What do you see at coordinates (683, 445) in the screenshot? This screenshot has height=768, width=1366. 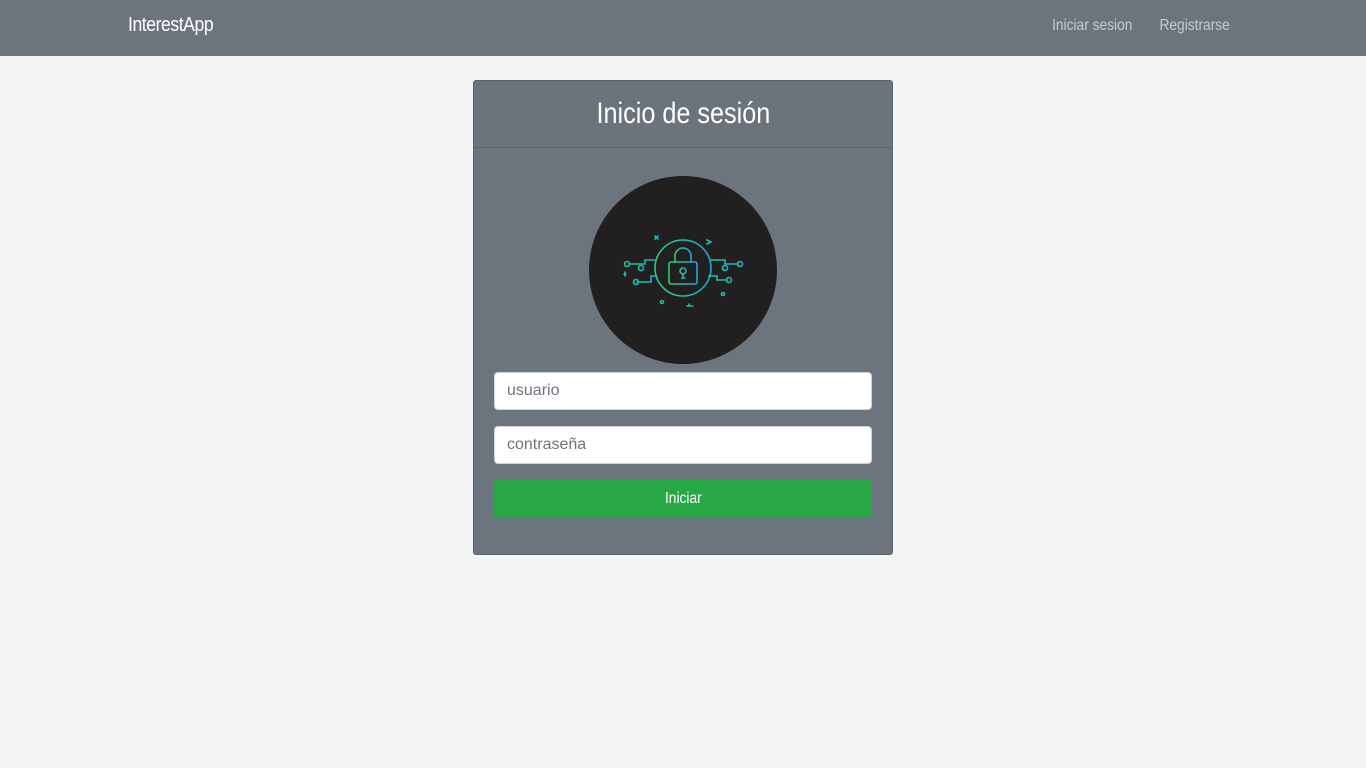 I see `password-input` at bounding box center [683, 445].